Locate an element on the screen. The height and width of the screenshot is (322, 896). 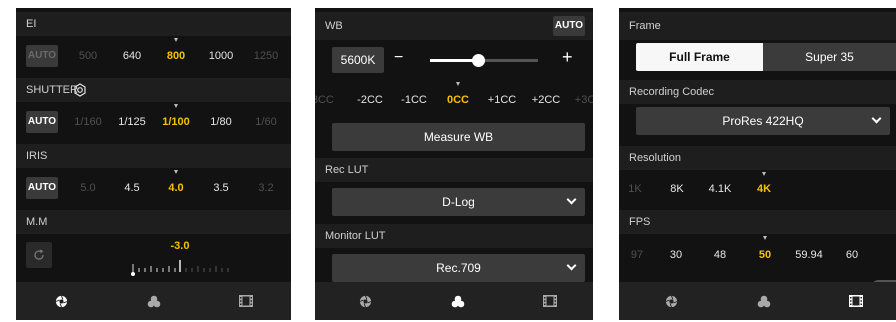
shutter-settings-icon is located at coordinates (80, 90).